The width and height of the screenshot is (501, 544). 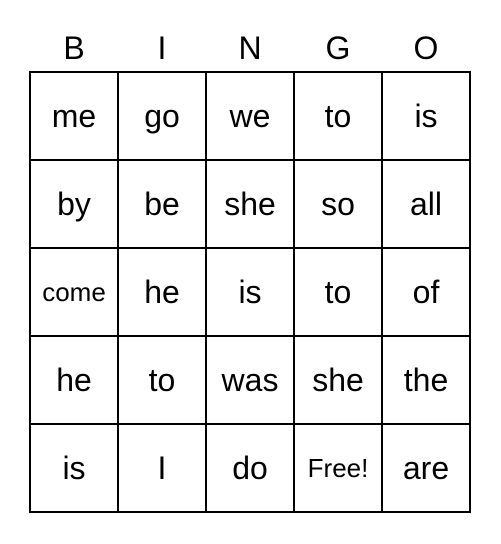 I want to click on bingo-cell: was, so click(x=250, y=380).